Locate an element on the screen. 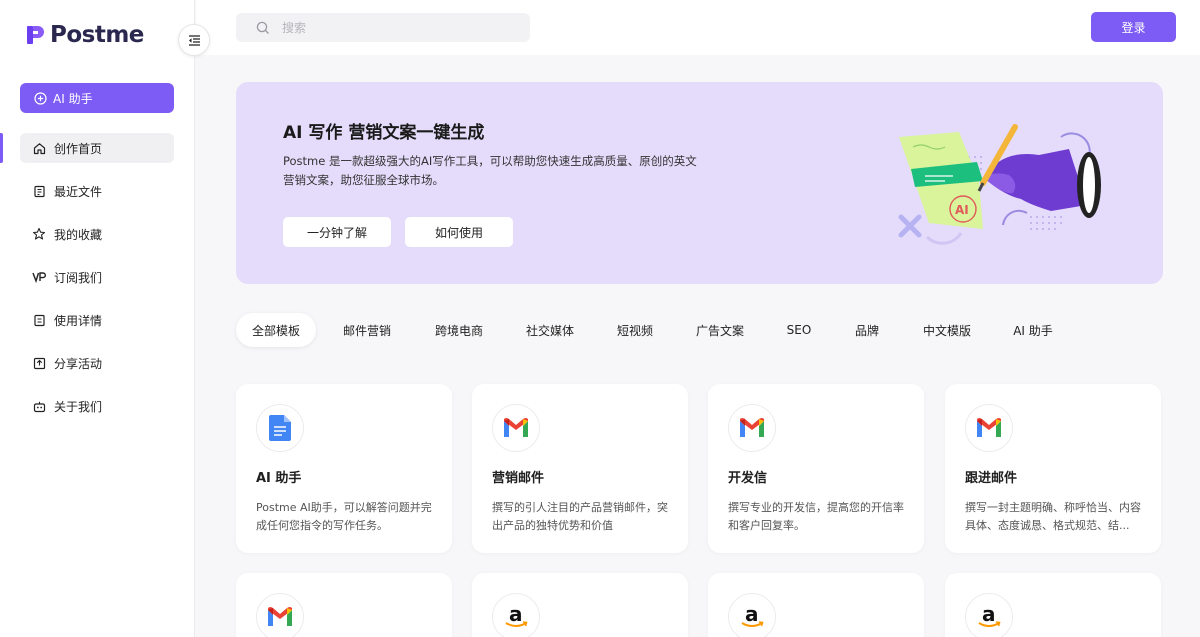  login-button: 登录 is located at coordinates (1133, 27).